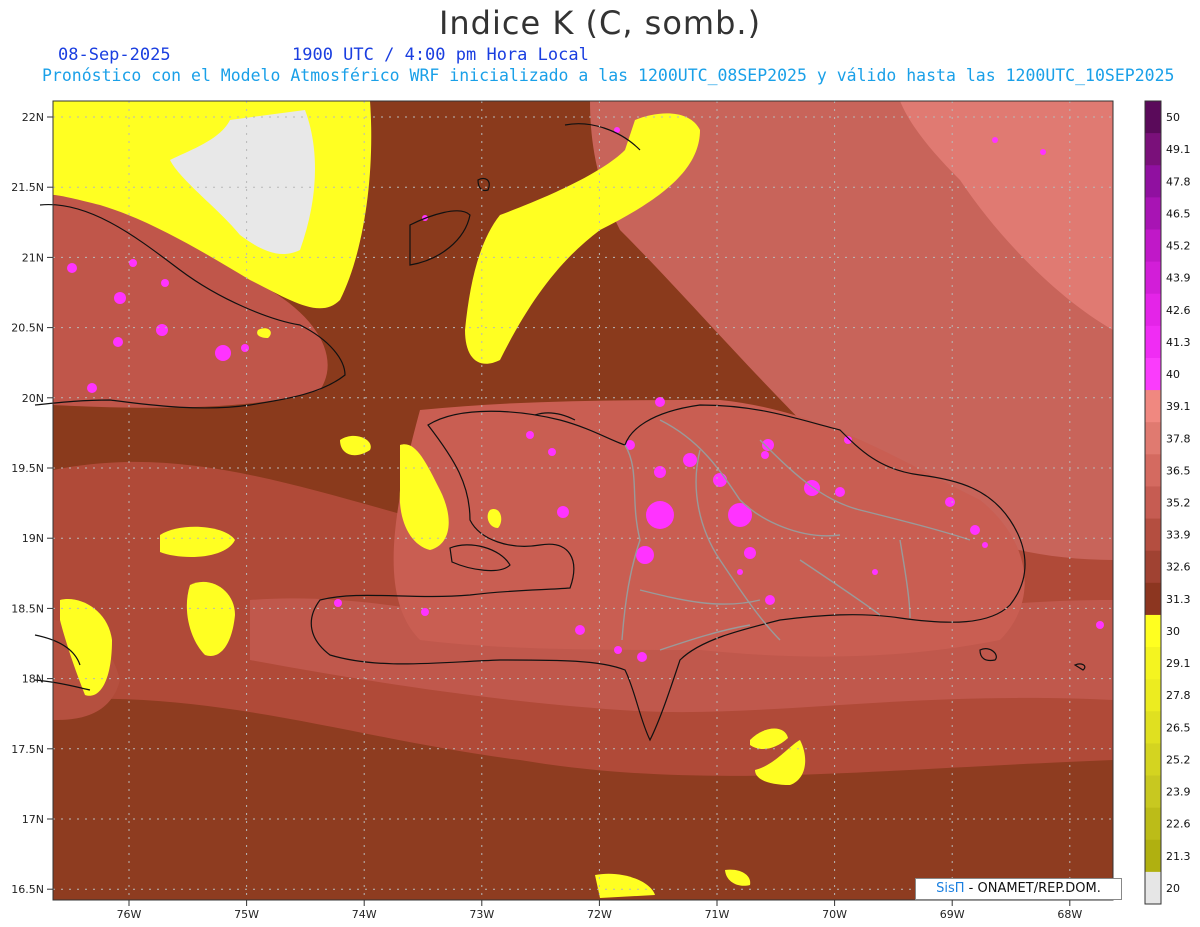  What do you see at coordinates (1178, 599) in the screenshot?
I see `colorbar-label: 31.3` at bounding box center [1178, 599].